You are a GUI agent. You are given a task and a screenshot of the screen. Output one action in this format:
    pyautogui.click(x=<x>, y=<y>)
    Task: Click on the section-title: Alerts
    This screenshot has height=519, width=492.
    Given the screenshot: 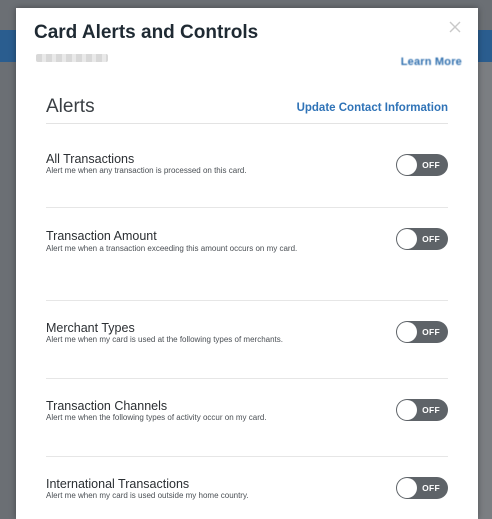 What is the action you would take?
    pyautogui.click(x=70, y=106)
    